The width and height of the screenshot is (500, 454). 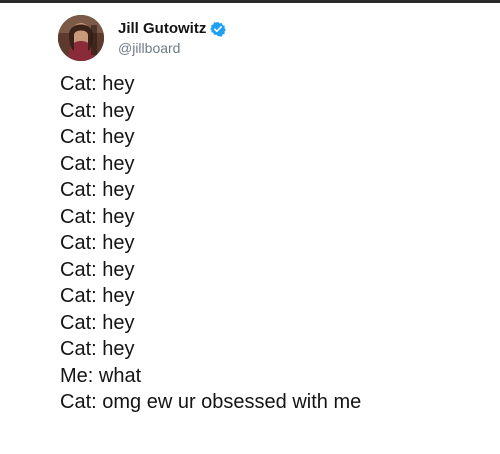 I want to click on name-row: Jill Gutowitz, so click(x=172, y=28).